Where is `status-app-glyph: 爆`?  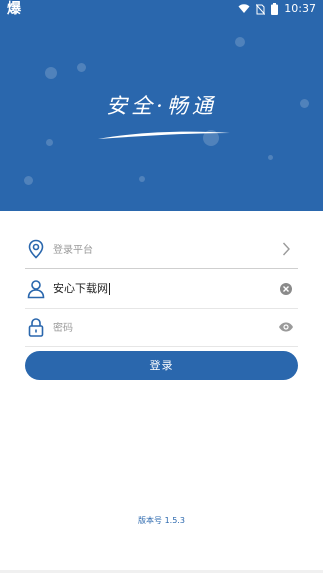 status-app-glyph: 爆 is located at coordinates (14, 9).